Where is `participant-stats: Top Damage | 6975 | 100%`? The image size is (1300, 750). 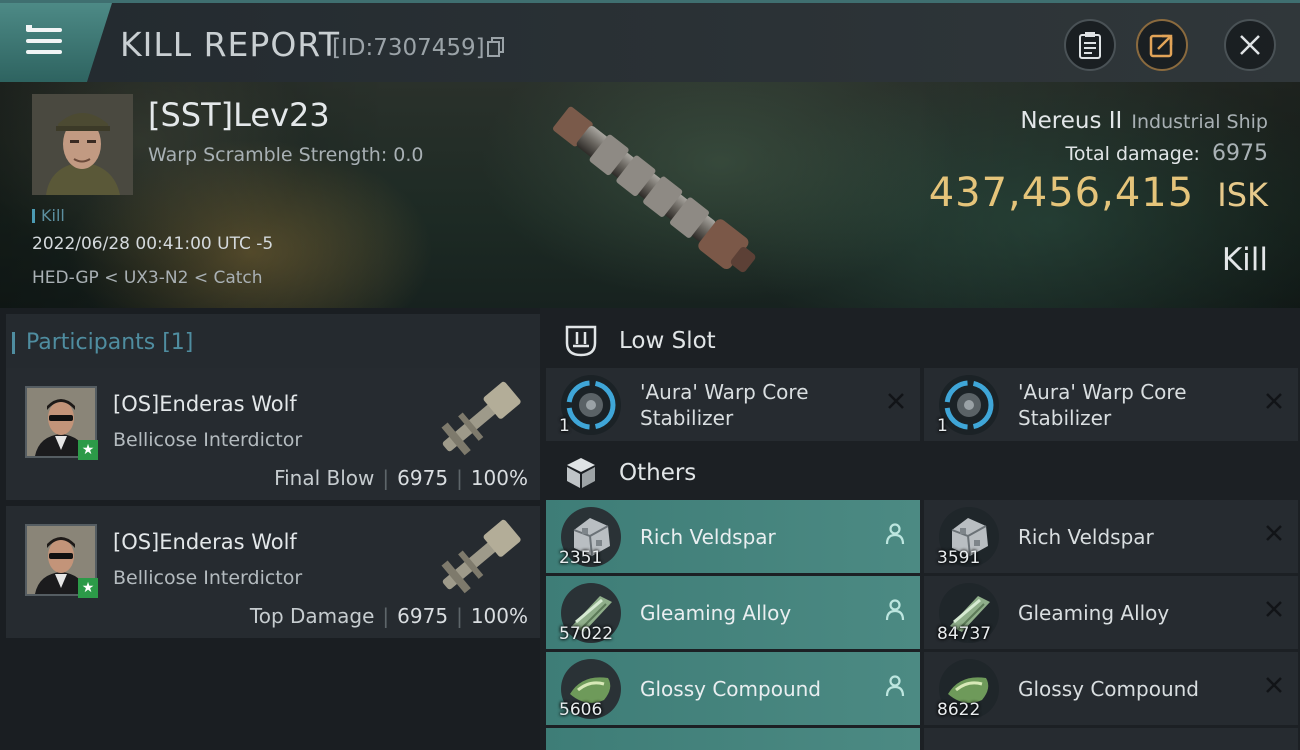
participant-stats: Top Damage | 6975 | 100% is located at coordinates (388, 616).